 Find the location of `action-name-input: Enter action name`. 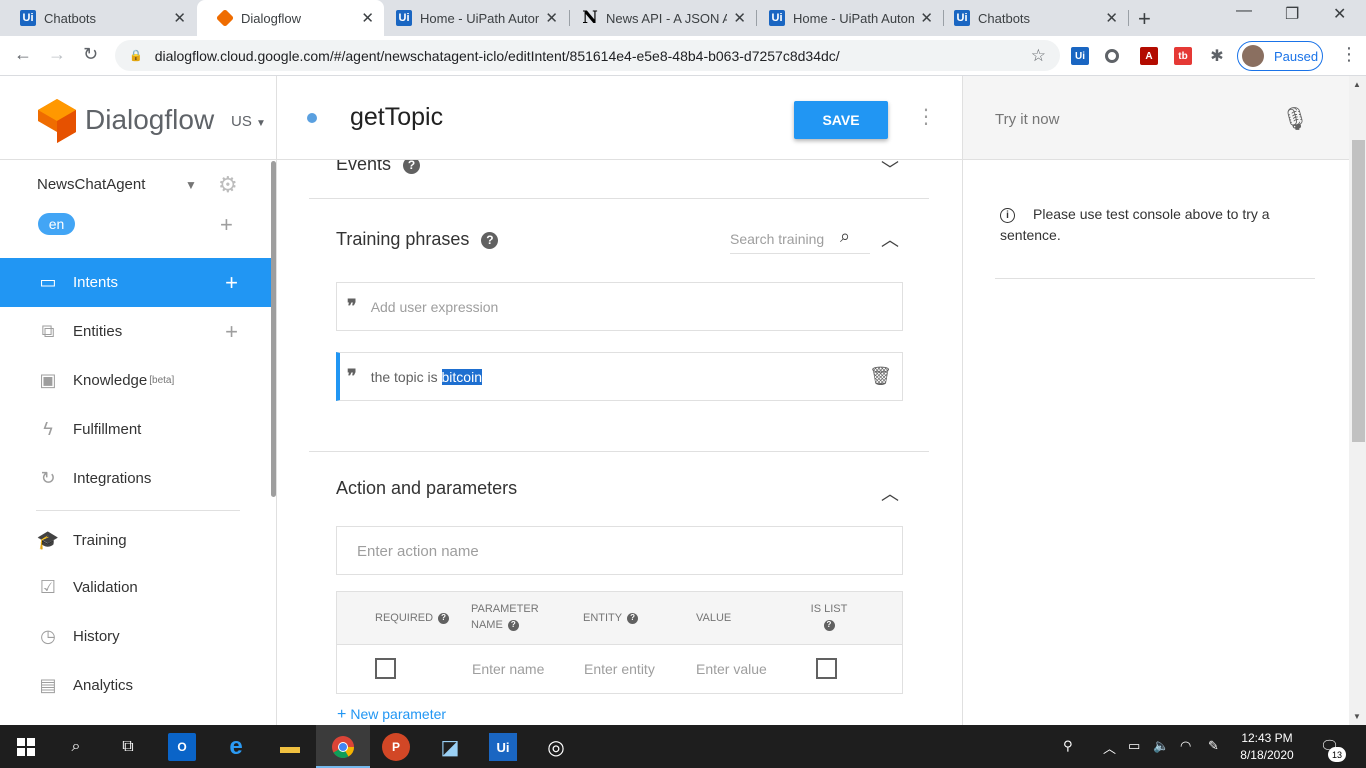

action-name-input: Enter action name is located at coordinates (619, 550).